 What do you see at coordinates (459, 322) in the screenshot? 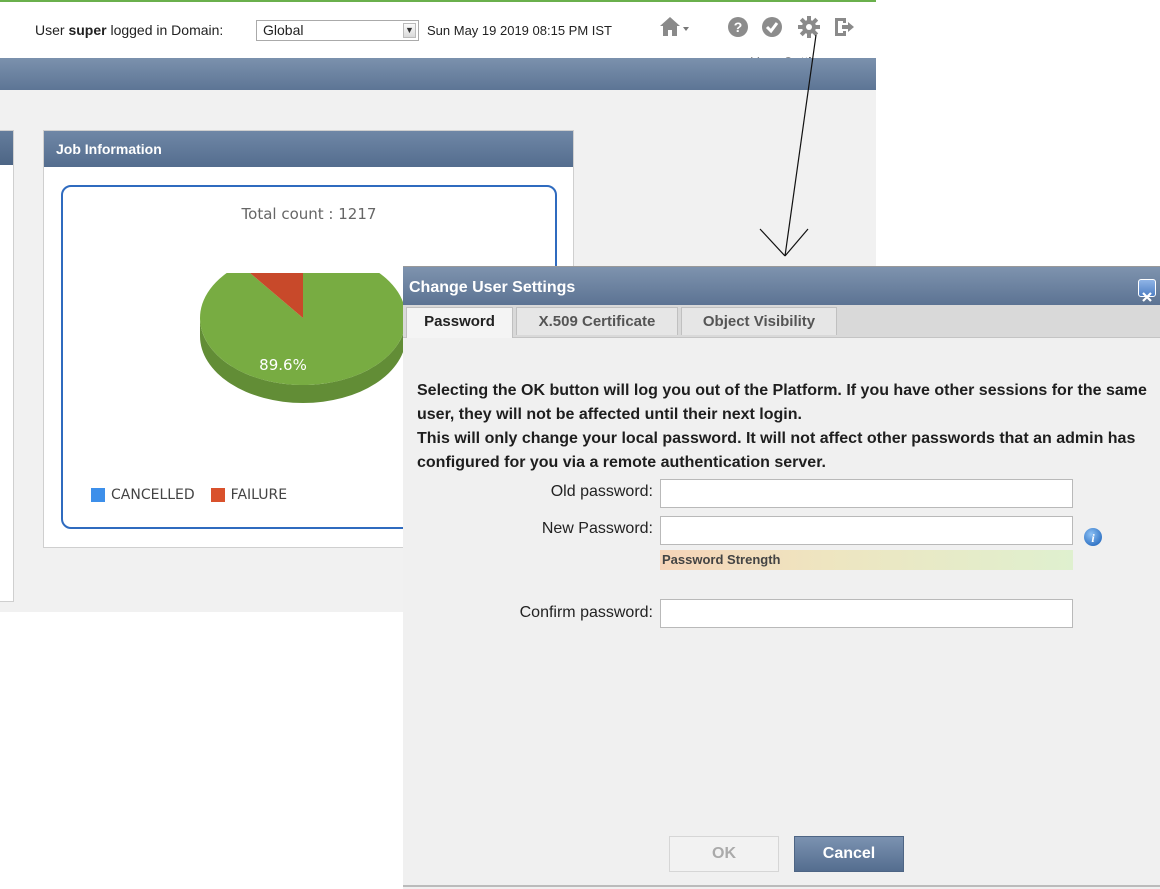
I see `tab-password: Password` at bounding box center [459, 322].